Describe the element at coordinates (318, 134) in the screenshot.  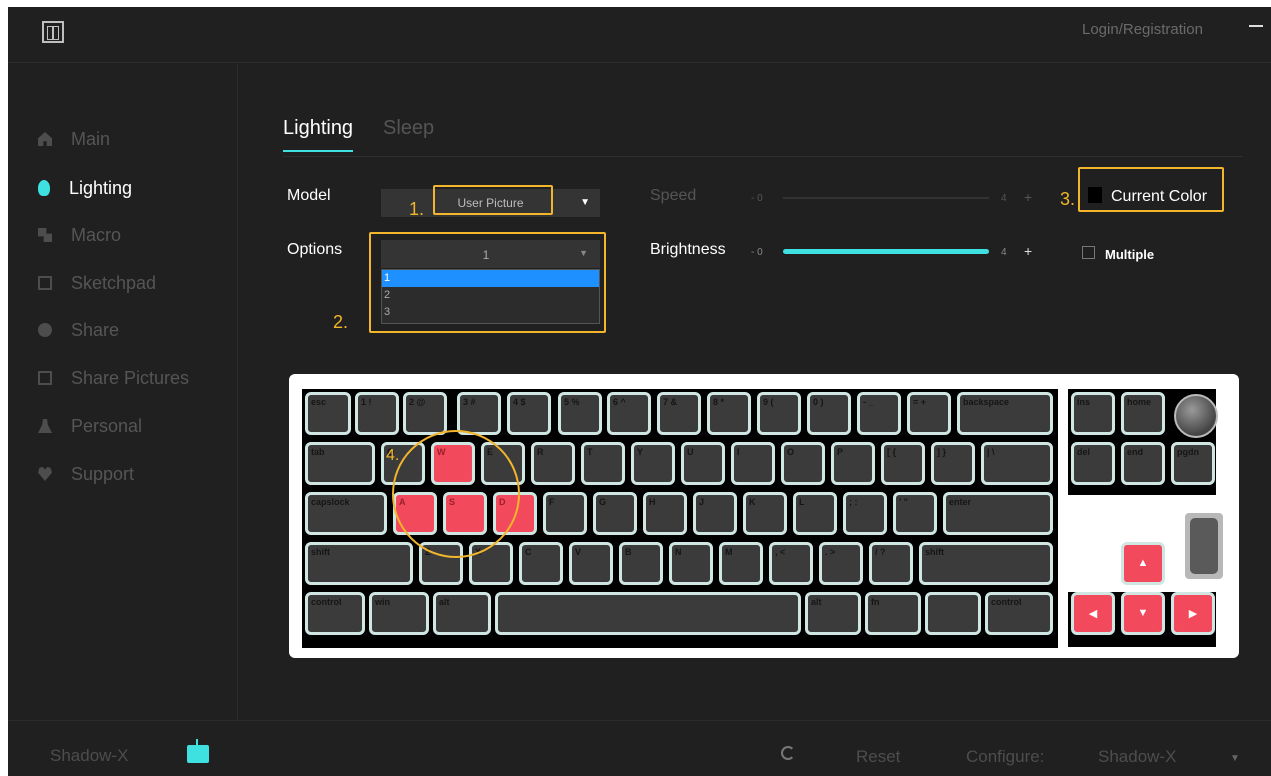
I see `tab-lighting: Lighting` at that location.